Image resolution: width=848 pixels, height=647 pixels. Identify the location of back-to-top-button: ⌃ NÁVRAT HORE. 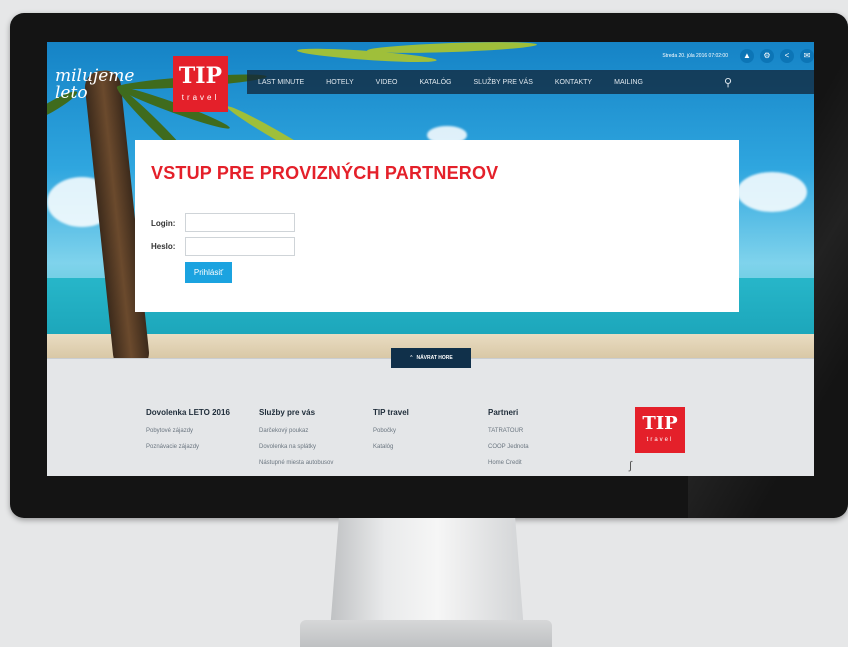
(431, 358).